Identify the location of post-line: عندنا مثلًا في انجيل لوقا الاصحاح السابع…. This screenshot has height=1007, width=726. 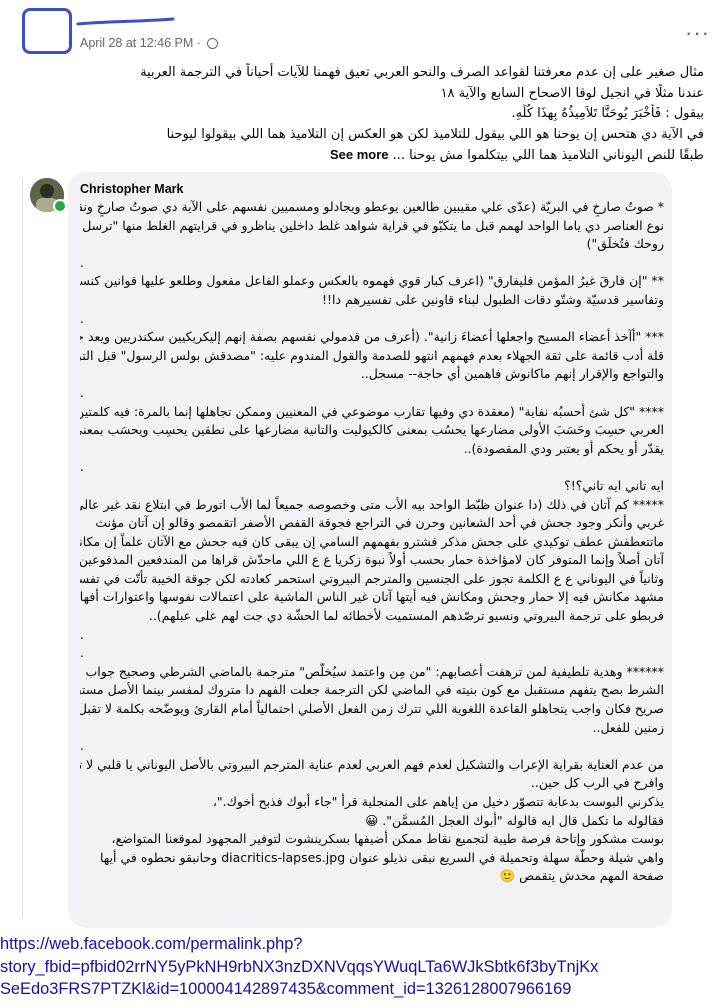
(572, 93).